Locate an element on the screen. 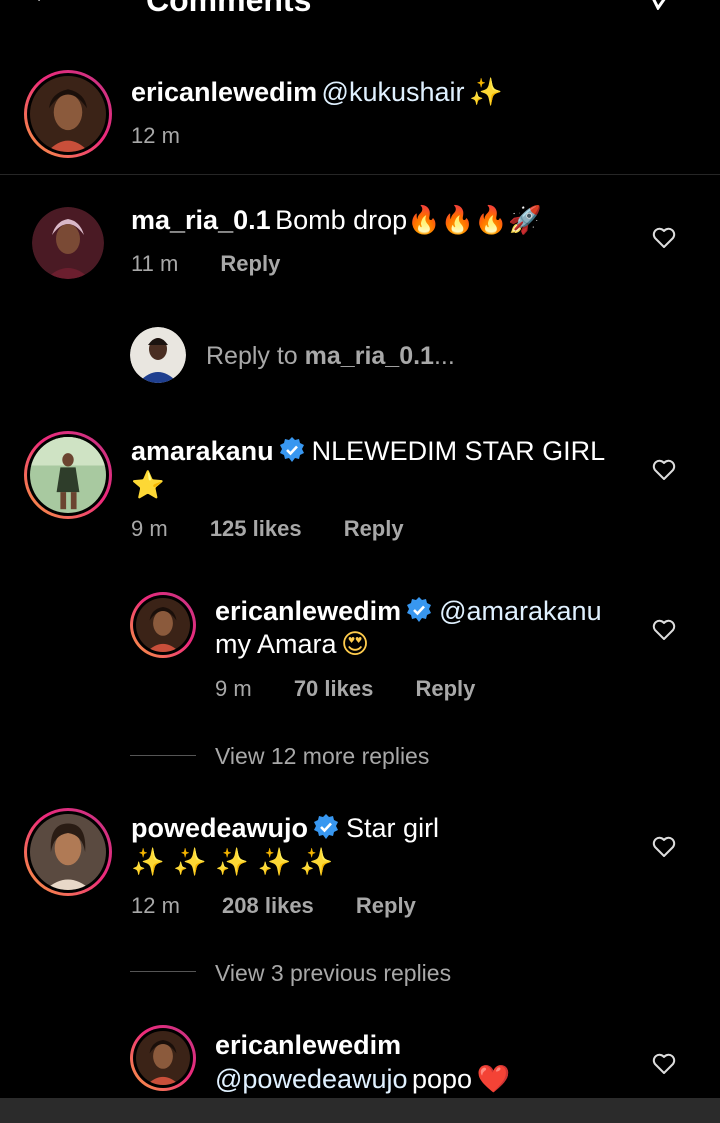  reply-body: my Amara is located at coordinates (276, 644).